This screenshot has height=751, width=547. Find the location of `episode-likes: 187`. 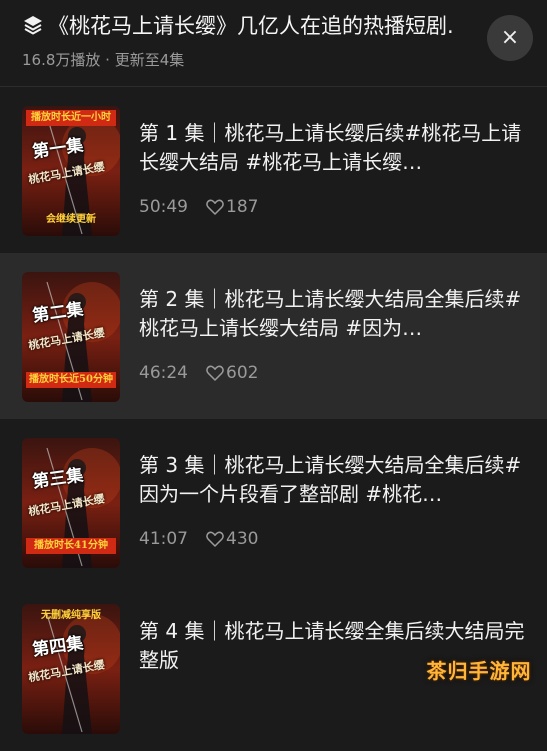

episode-likes: 187 is located at coordinates (242, 207).